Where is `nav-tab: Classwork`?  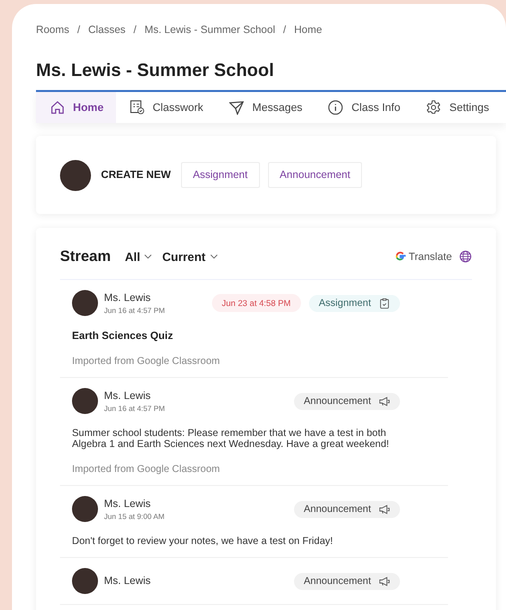 nav-tab: Classwork is located at coordinates (166, 107).